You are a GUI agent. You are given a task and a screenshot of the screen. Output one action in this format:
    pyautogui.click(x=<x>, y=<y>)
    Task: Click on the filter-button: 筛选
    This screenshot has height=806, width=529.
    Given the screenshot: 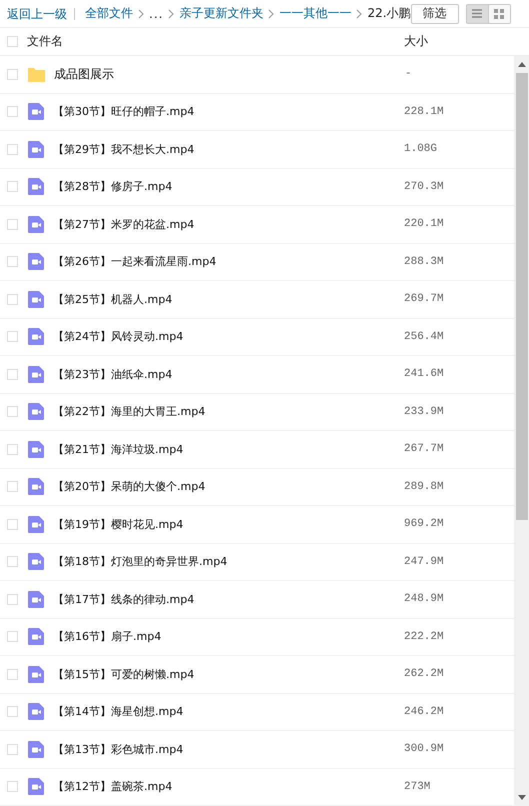 What is the action you would take?
    pyautogui.click(x=434, y=14)
    